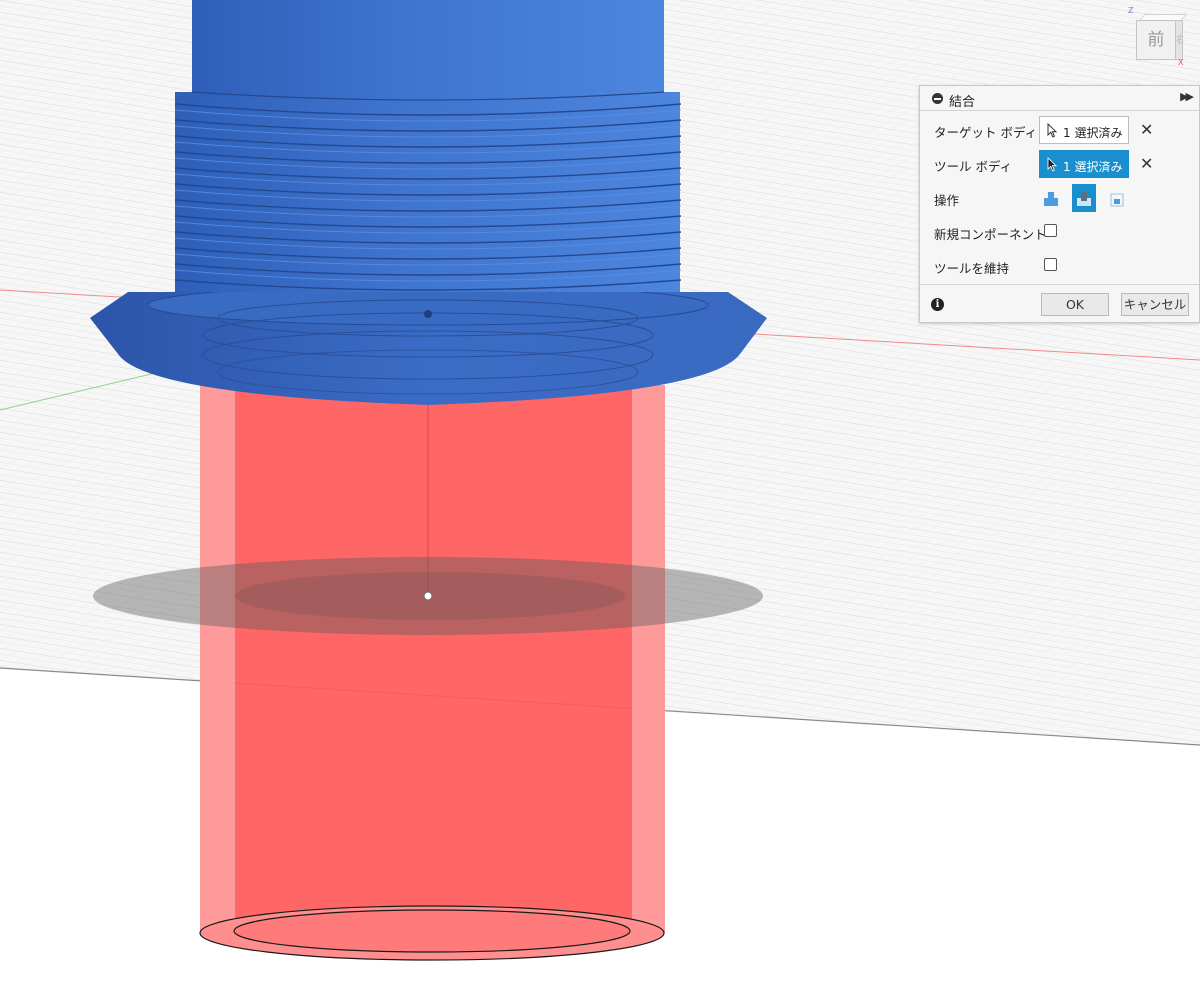 The image size is (1200, 991). Describe the element at coordinates (937, 98) in the screenshot. I see `collapse-icon` at that location.